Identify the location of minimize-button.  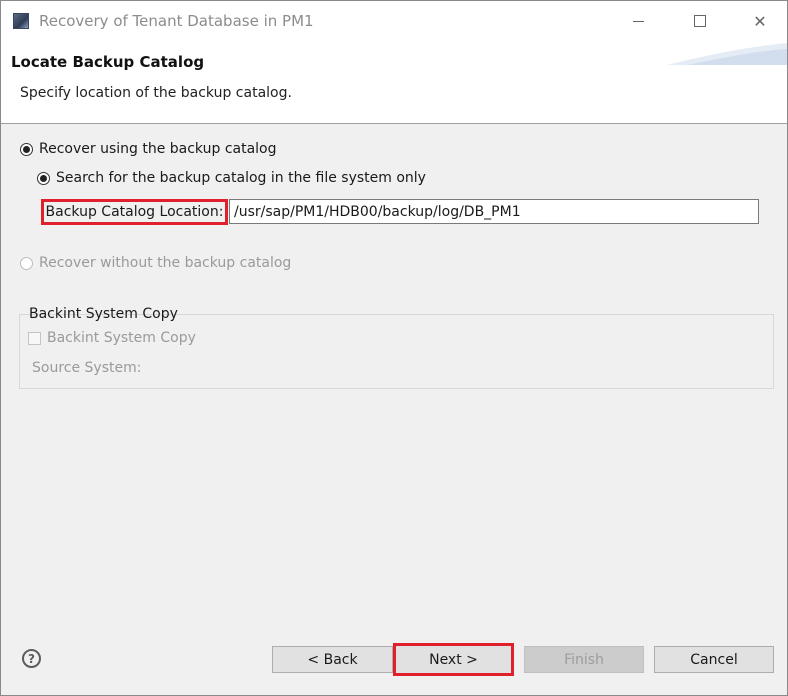
(638, 21).